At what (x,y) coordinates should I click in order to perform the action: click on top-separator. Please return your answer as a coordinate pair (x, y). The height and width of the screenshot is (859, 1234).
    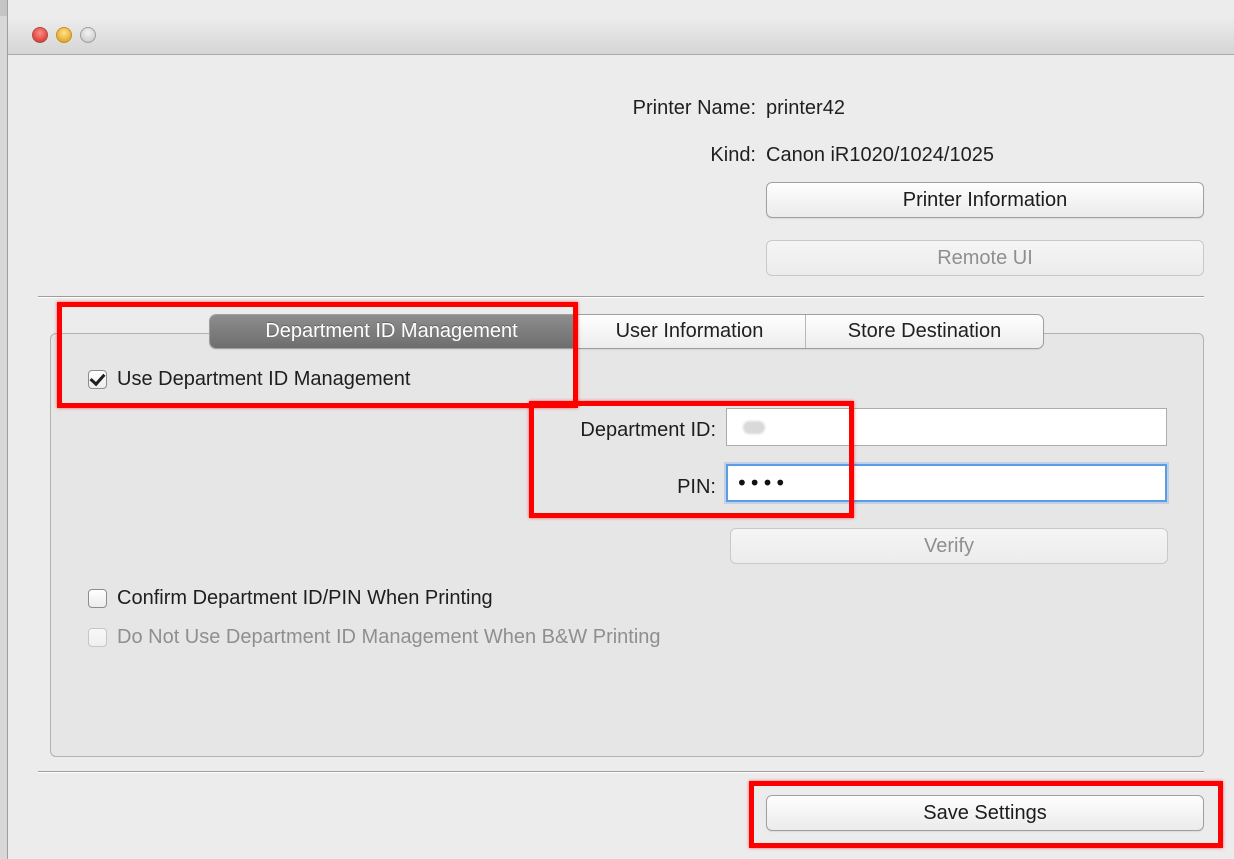
    Looking at the image, I should click on (621, 296).